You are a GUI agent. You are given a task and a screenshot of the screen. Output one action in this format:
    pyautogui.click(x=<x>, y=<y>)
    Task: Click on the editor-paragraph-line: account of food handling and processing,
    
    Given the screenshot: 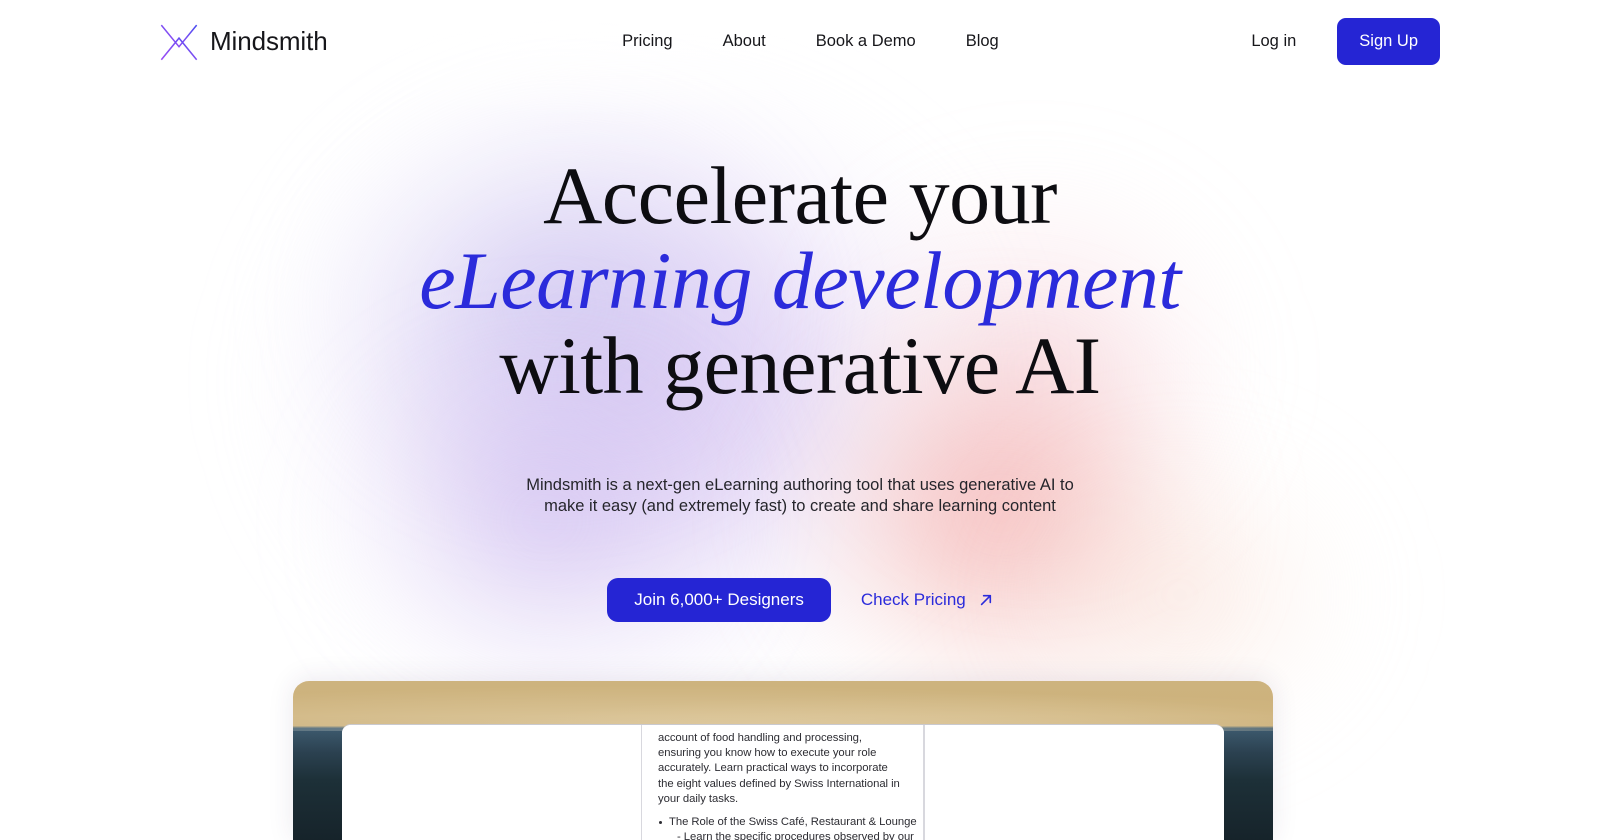 What is the action you would take?
    pyautogui.click(x=760, y=738)
    